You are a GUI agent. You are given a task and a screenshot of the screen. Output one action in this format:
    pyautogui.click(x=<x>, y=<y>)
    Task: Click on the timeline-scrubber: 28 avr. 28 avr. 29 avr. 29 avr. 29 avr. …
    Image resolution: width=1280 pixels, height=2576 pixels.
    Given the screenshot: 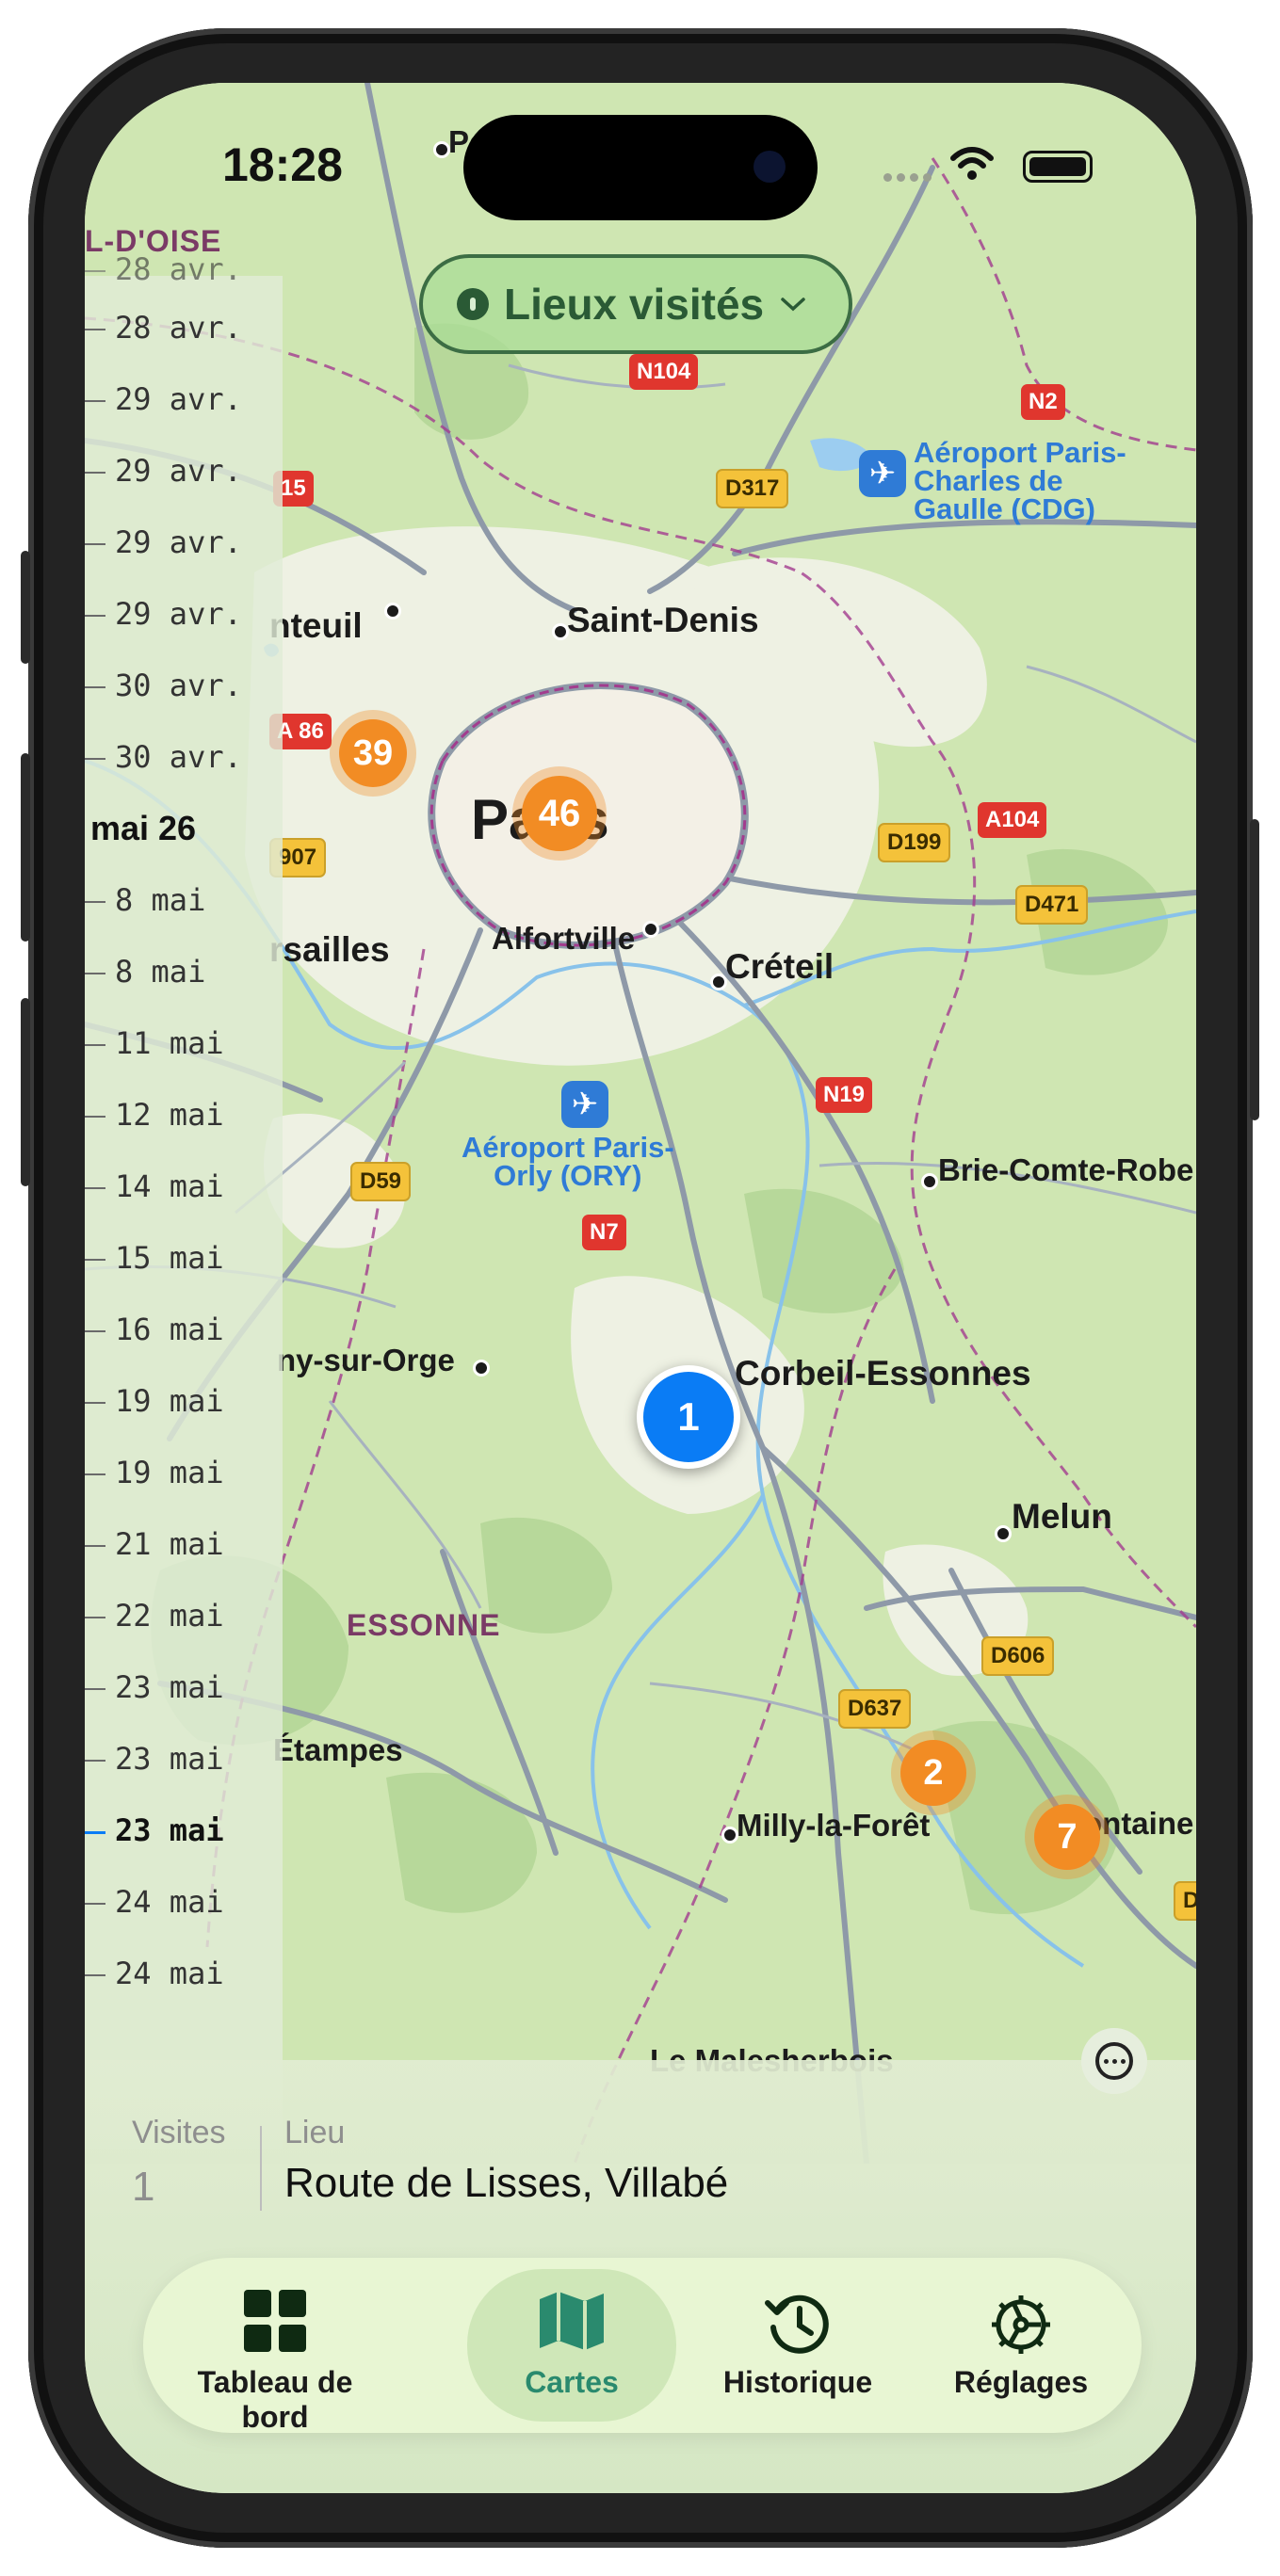 What is the action you would take?
    pyautogui.click(x=184, y=1200)
    